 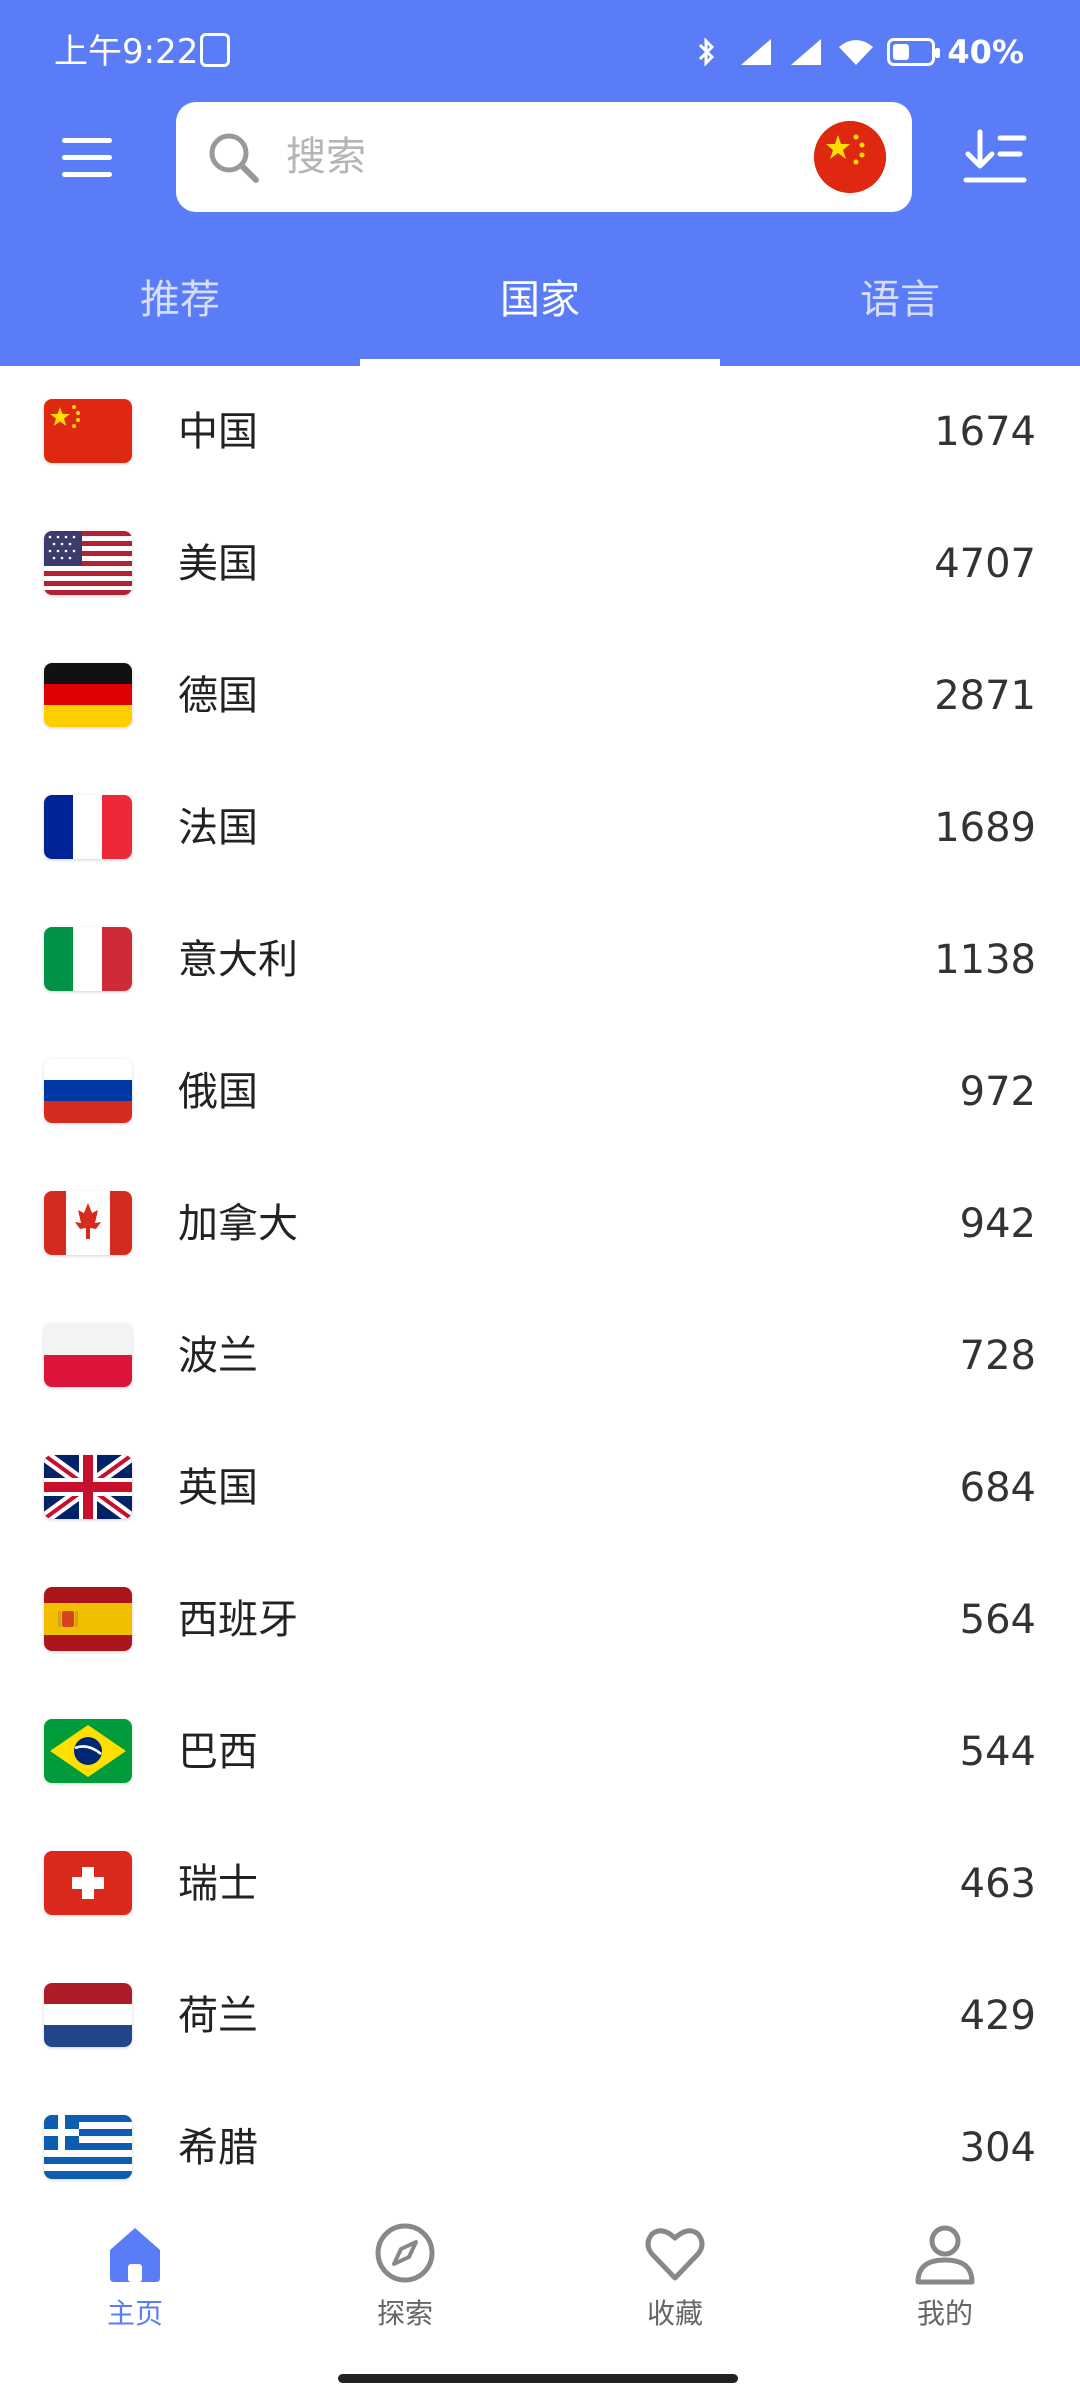 What do you see at coordinates (88, 2147) in the screenshot?
I see `gr-flag-icon` at bounding box center [88, 2147].